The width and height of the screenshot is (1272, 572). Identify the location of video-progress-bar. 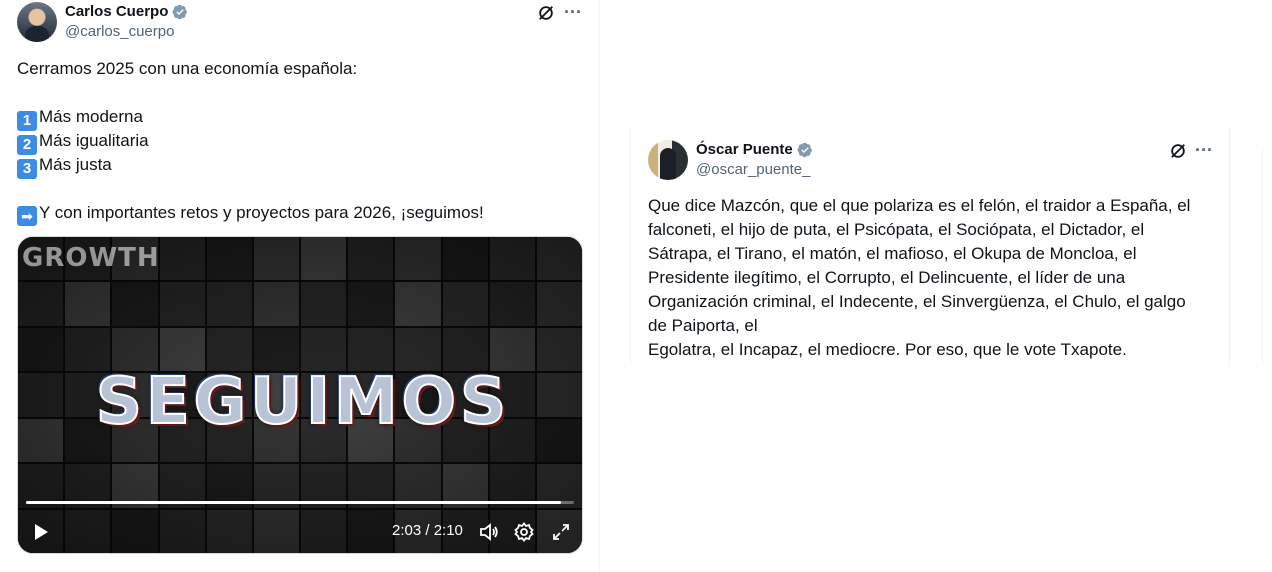
(300, 502).